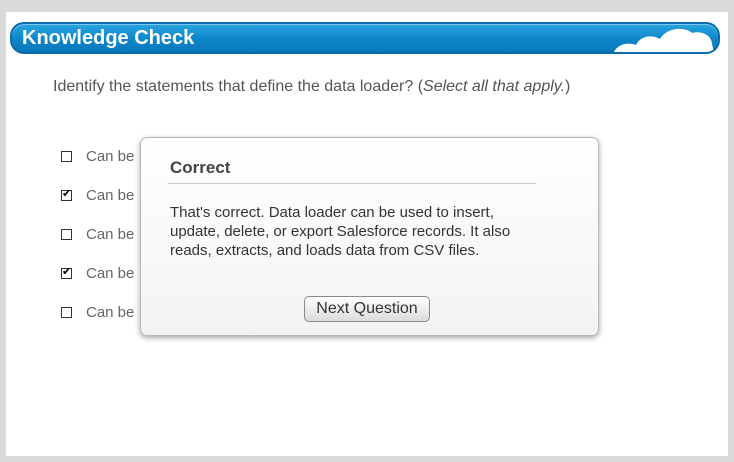 The image size is (734, 462). Describe the element at coordinates (352, 184) in the screenshot. I see `divider` at that location.